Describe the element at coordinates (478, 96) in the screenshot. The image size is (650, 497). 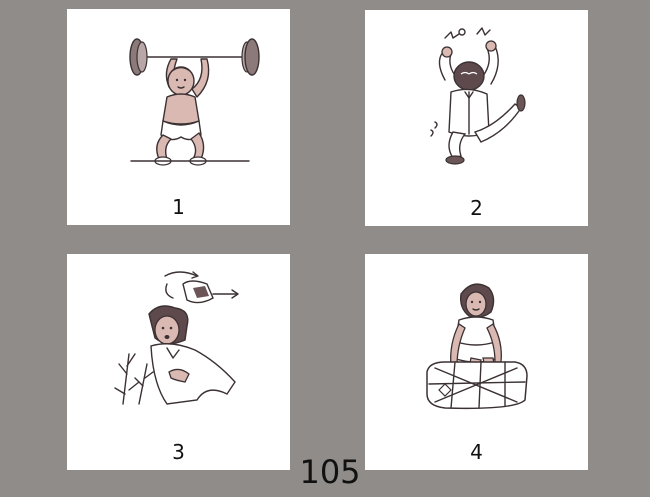
I see `angry-man-jumping-illustration` at that location.